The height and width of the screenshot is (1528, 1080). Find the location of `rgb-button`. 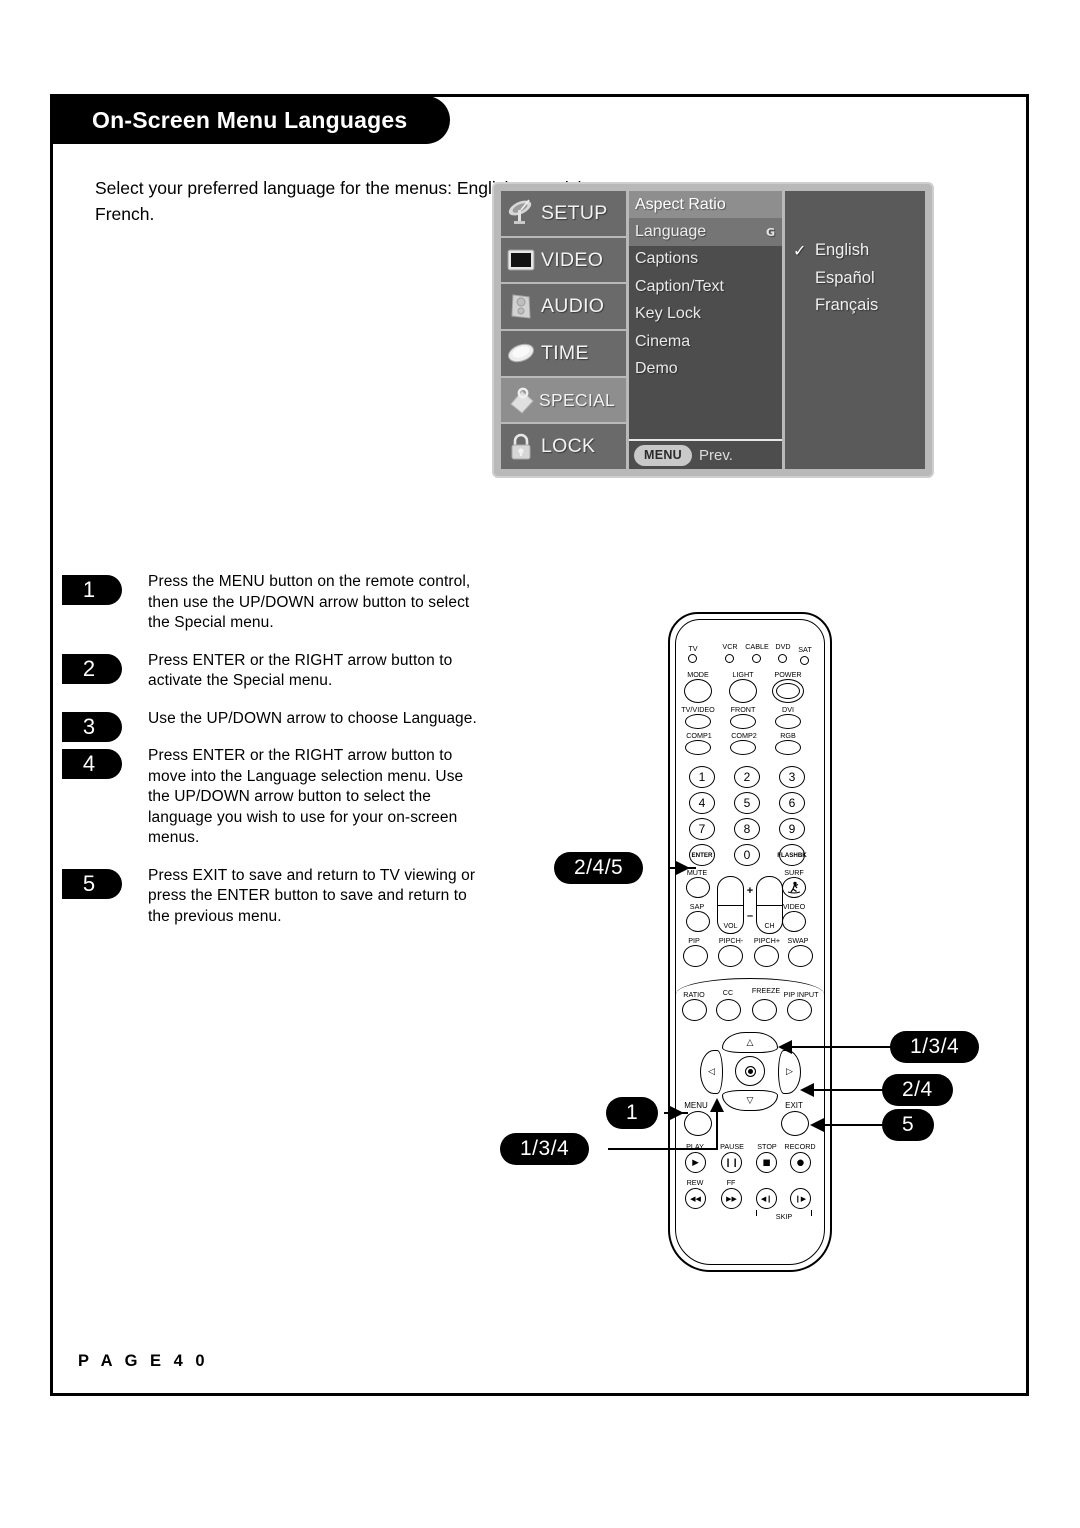

rgb-button is located at coordinates (788, 747).